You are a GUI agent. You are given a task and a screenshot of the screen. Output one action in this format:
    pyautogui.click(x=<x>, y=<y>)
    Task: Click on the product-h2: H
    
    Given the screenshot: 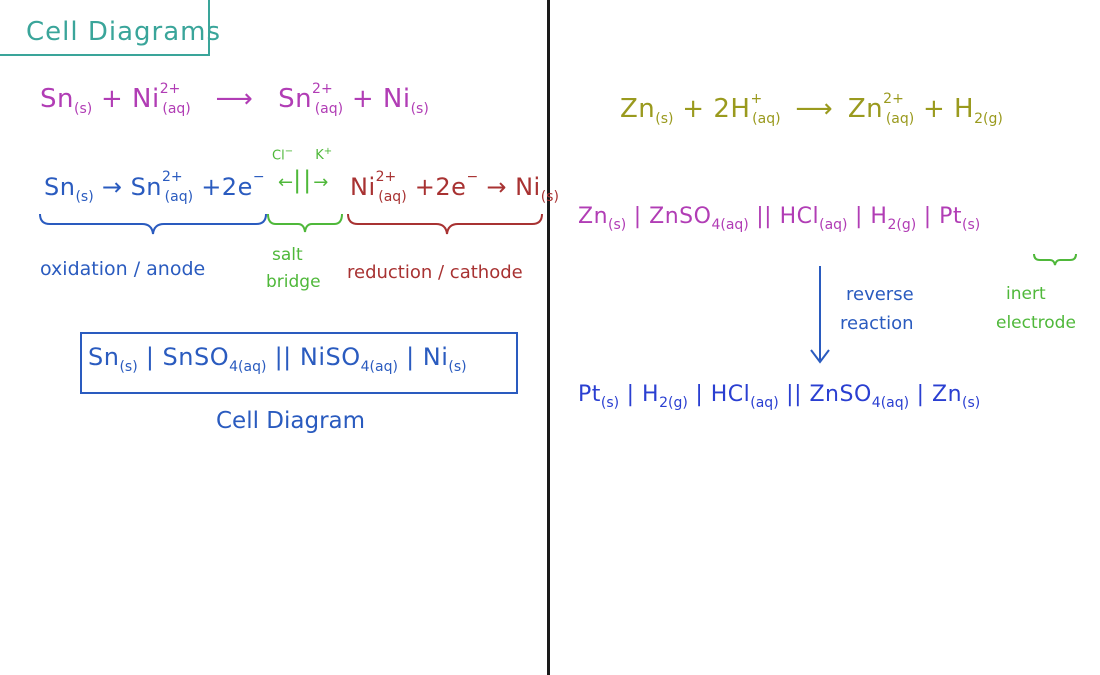 What is the action you would take?
    pyautogui.click(x=964, y=109)
    